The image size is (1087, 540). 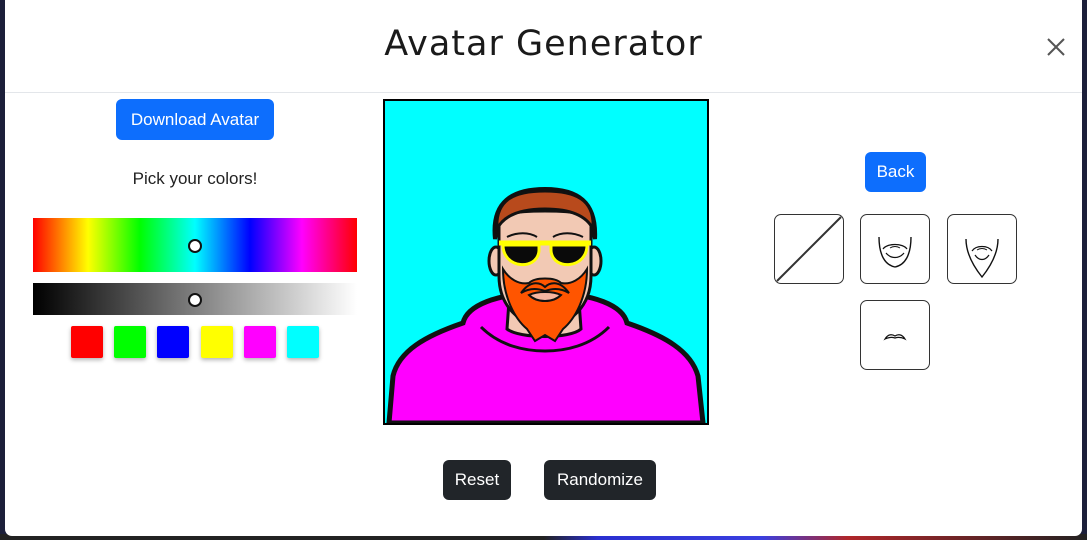 I want to click on swatch-blue, so click(x=173, y=342).